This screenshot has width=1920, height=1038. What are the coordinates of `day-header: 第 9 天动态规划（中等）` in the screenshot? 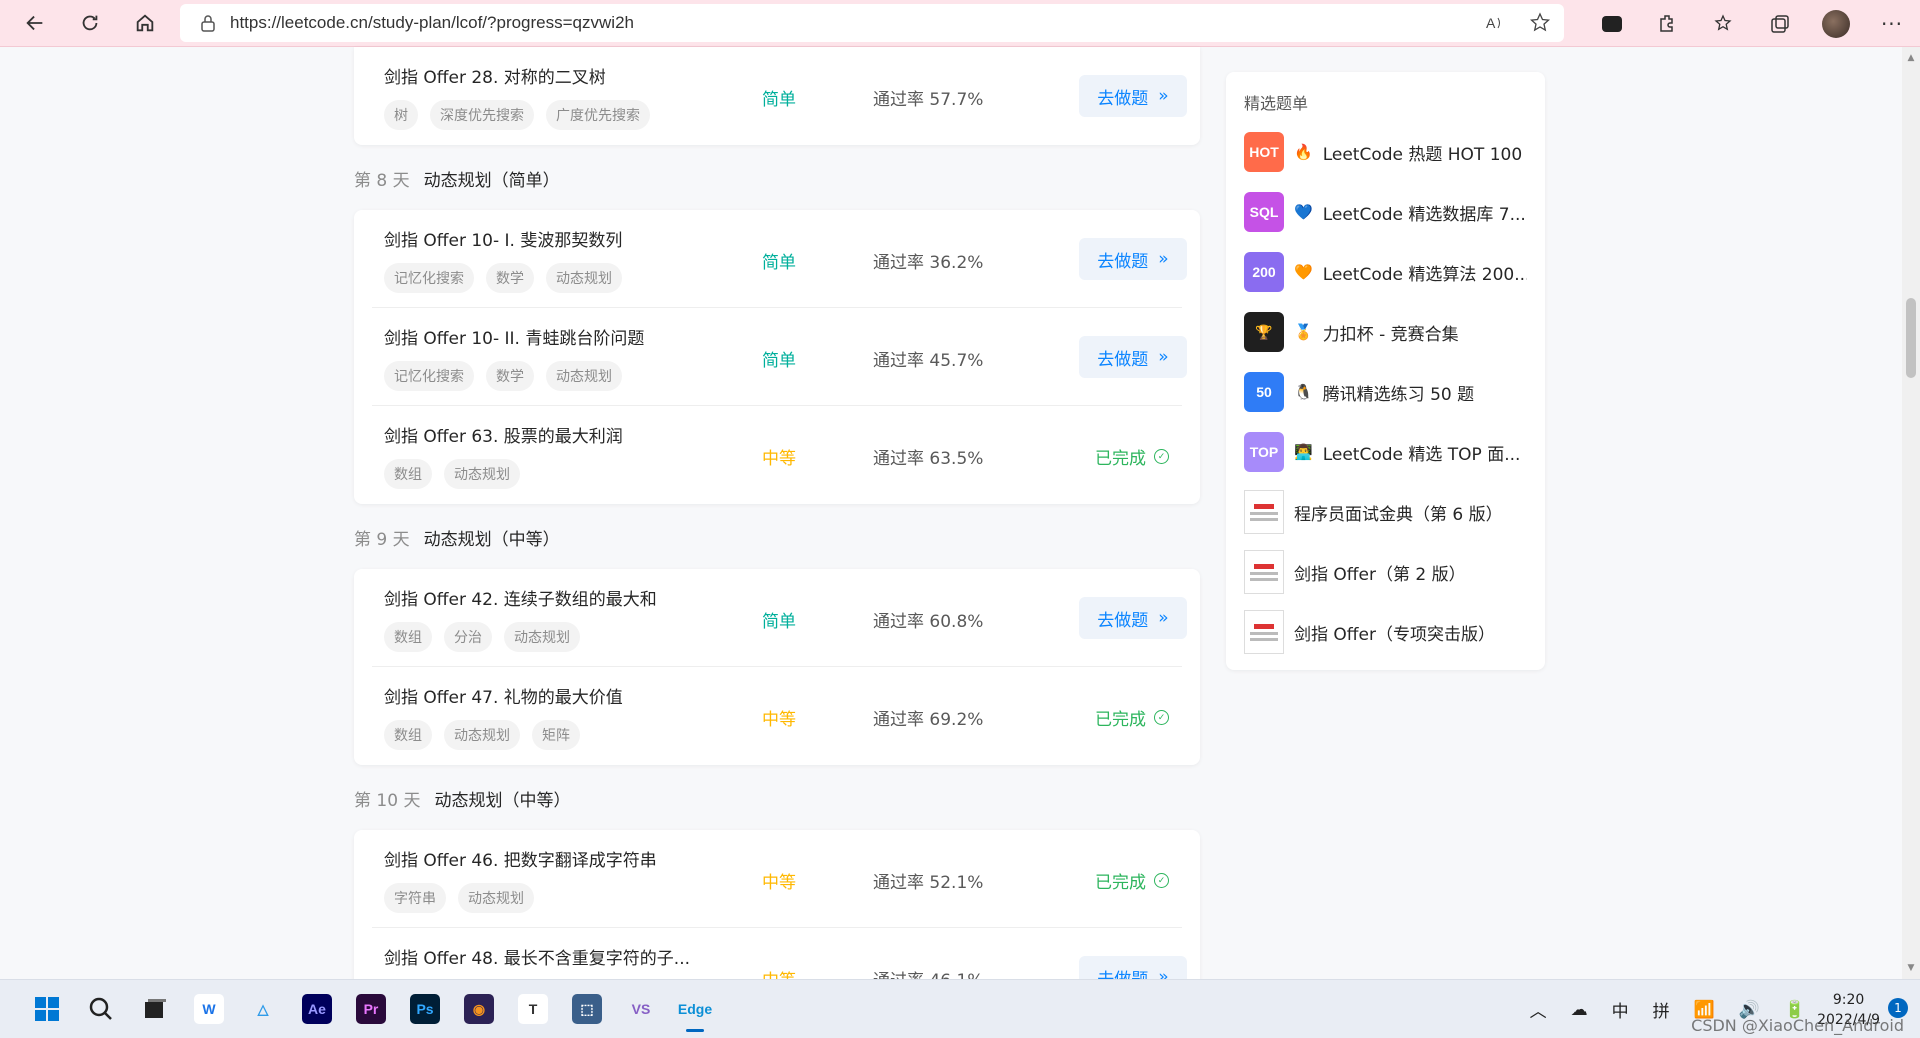 It's located at (777, 536).